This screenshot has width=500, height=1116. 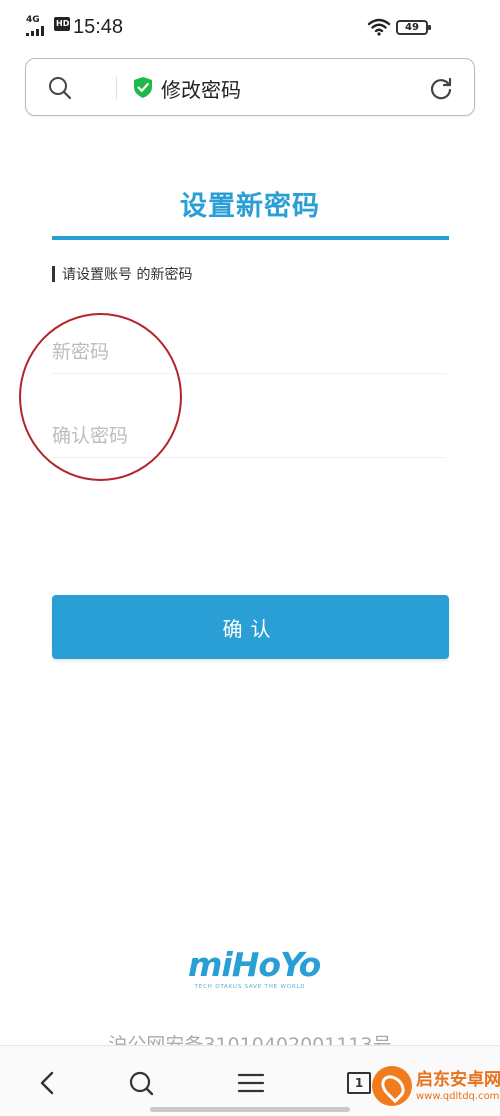 What do you see at coordinates (441, 91) in the screenshot?
I see `refresh-icon` at bounding box center [441, 91].